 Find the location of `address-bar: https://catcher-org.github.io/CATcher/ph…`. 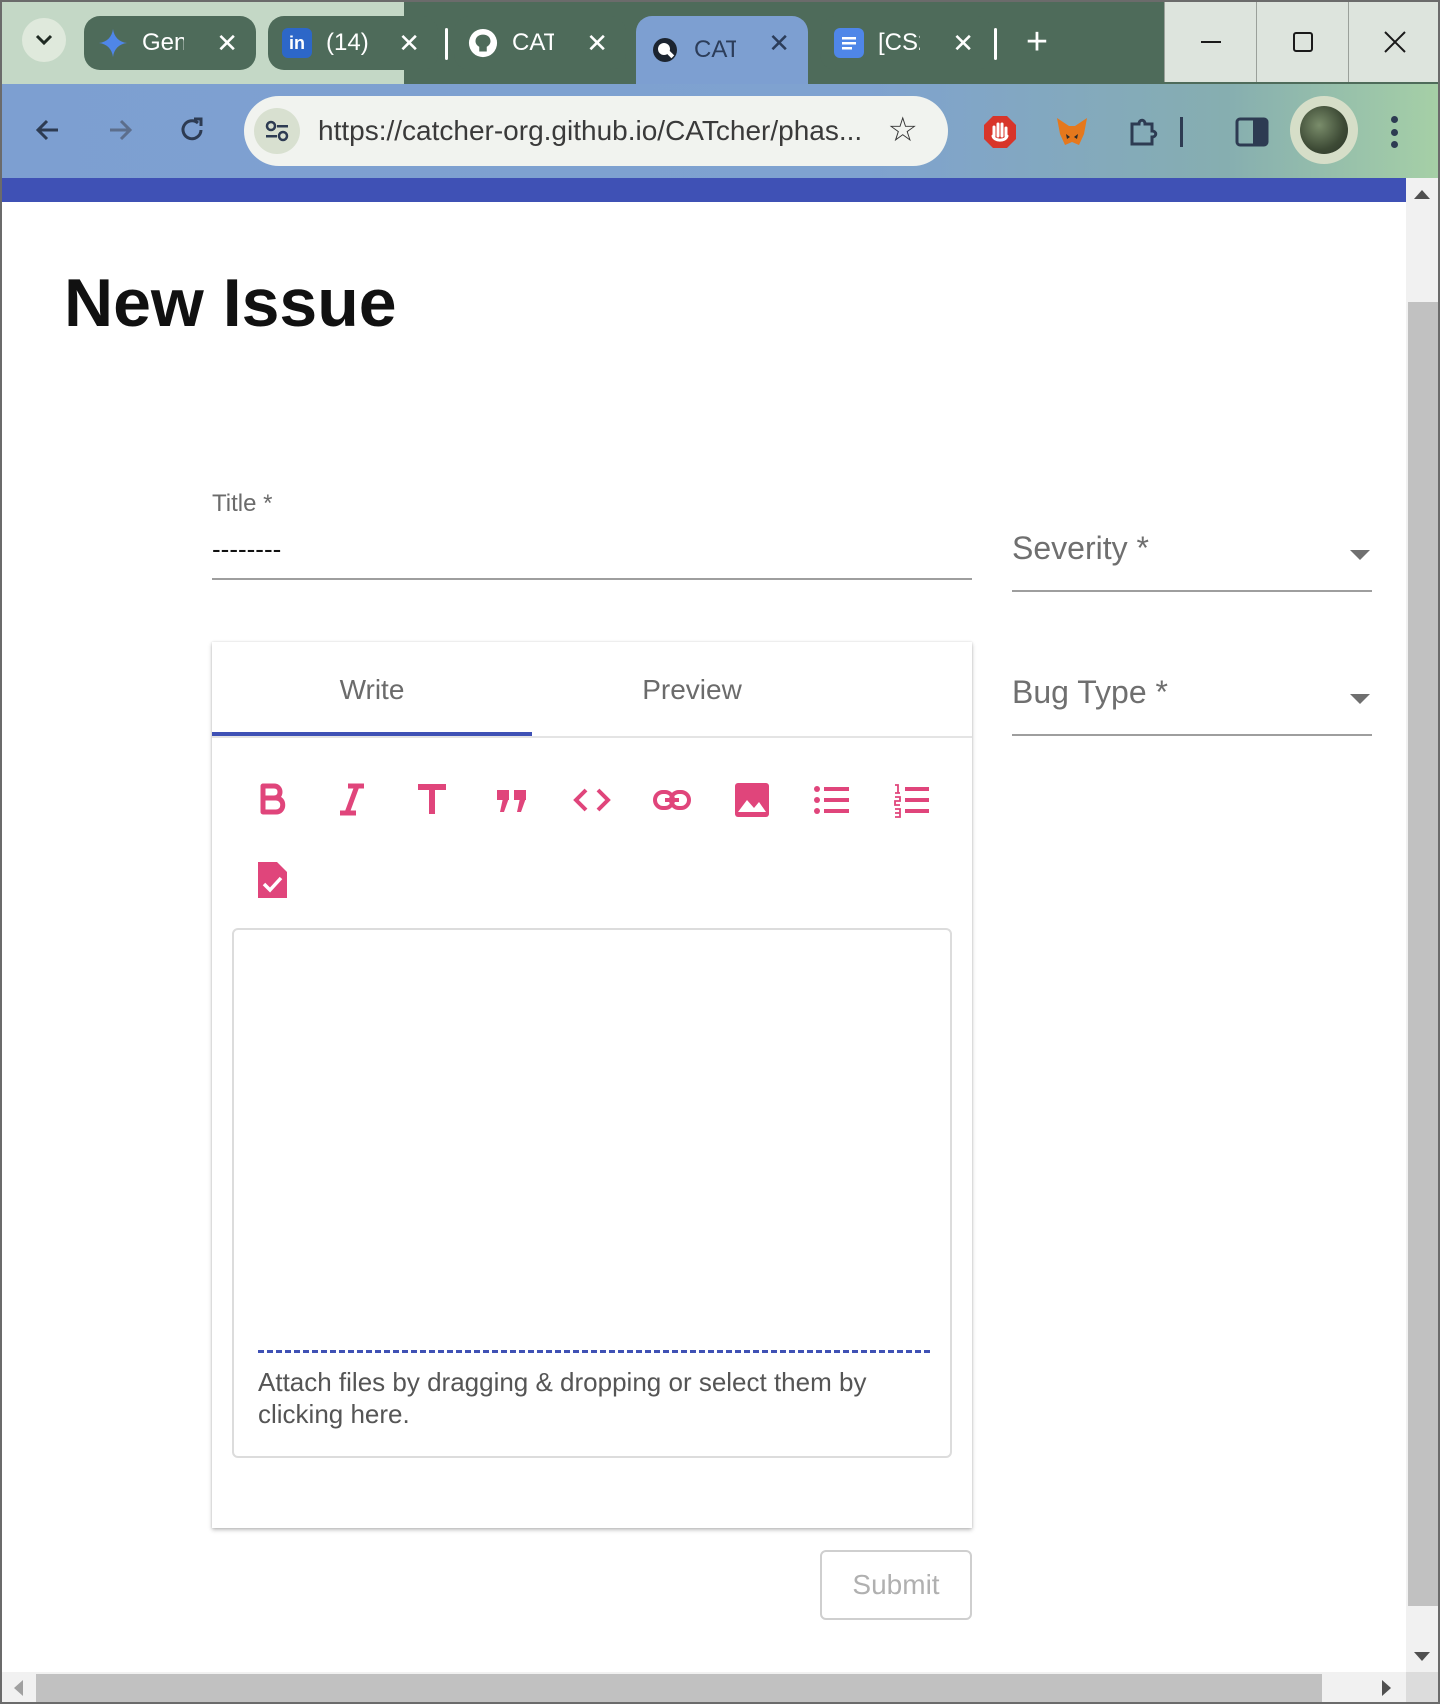

address-bar: https://catcher-org.github.io/CATcher/ph… is located at coordinates (596, 131).